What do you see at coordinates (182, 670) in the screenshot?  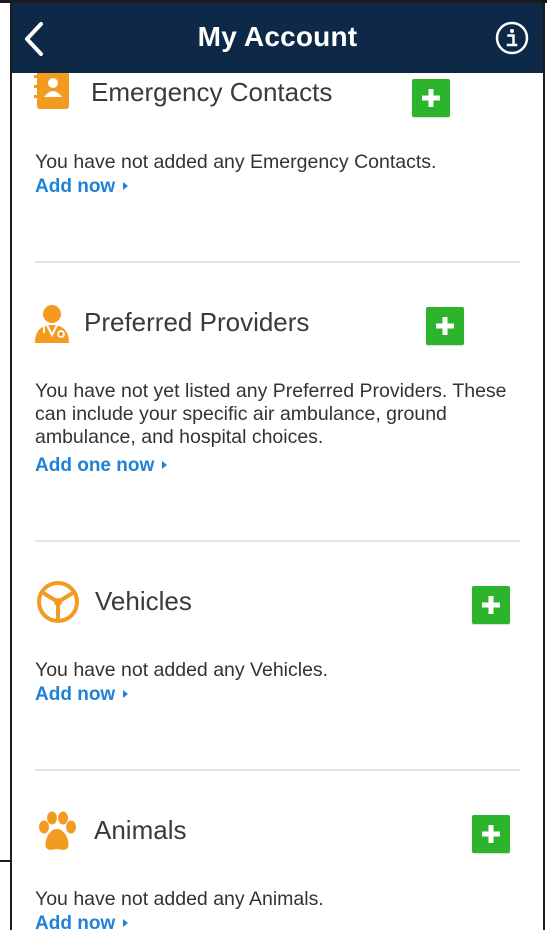 I see `section-message: You have not added any Vehicles.` at bounding box center [182, 670].